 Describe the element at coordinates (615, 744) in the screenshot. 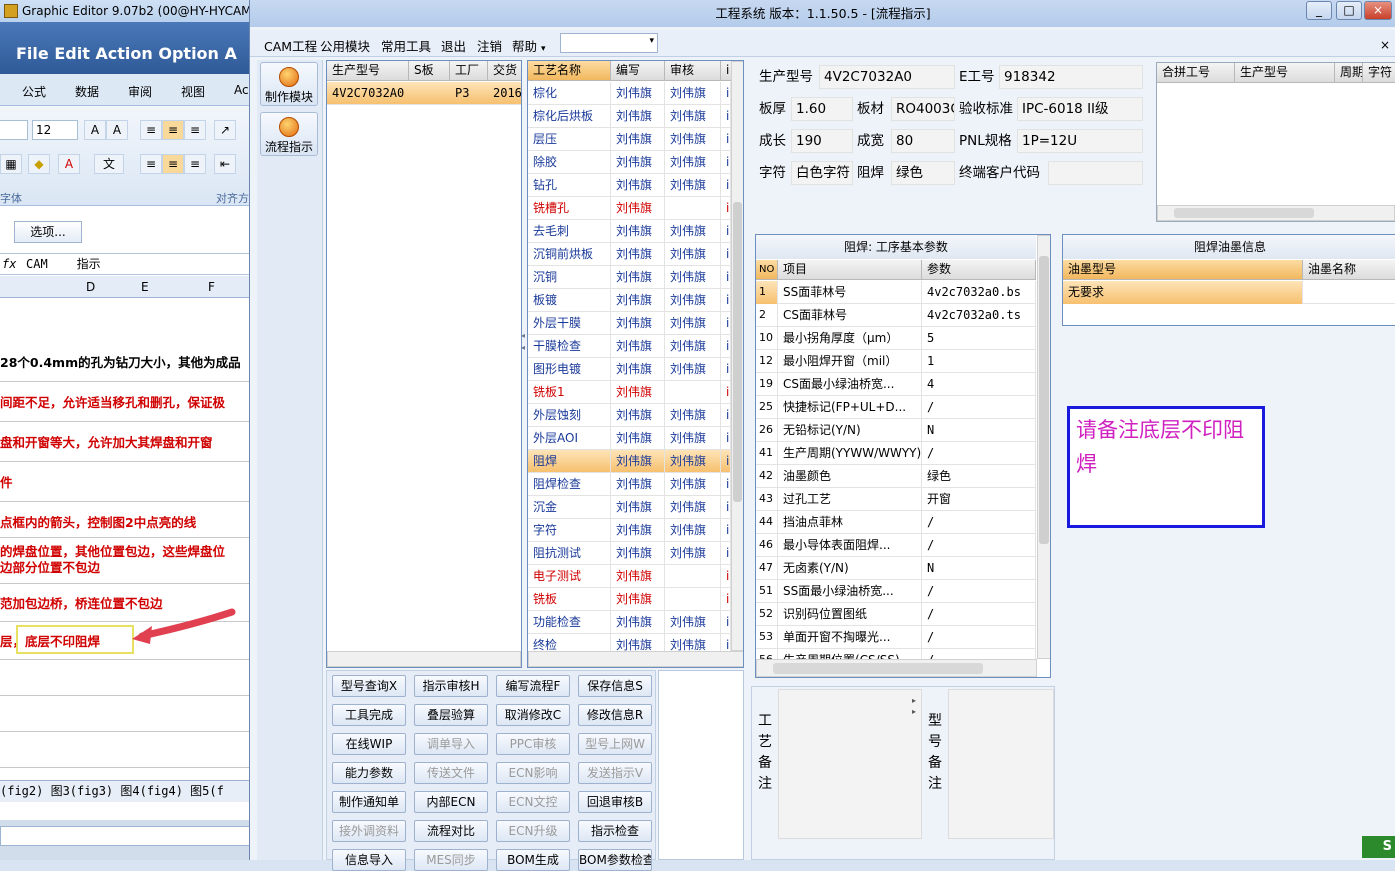

I see `action-button: 型号上网W` at that location.